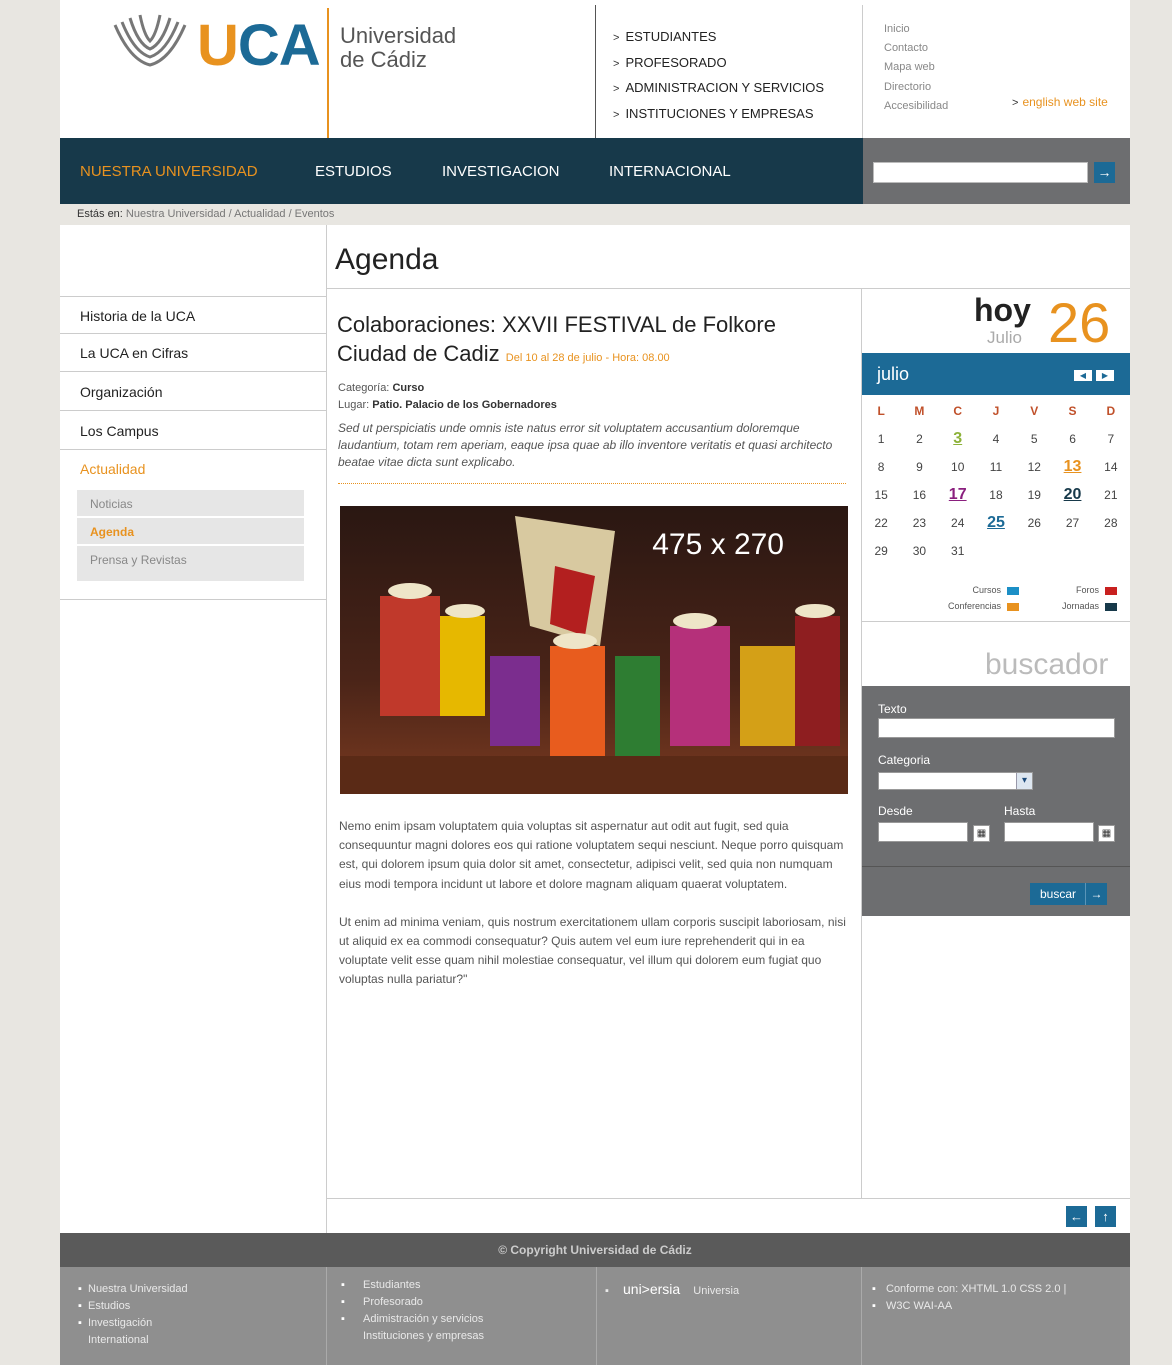 This screenshot has width=1172, height=1365. I want to click on uca-logo-icon, so click(150, 40).